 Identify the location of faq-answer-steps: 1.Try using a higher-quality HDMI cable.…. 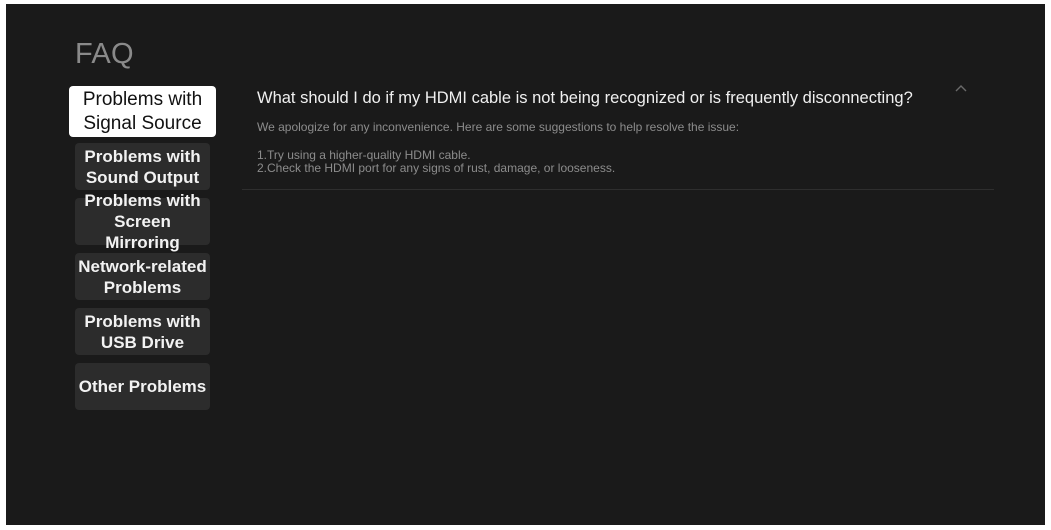
(625, 162).